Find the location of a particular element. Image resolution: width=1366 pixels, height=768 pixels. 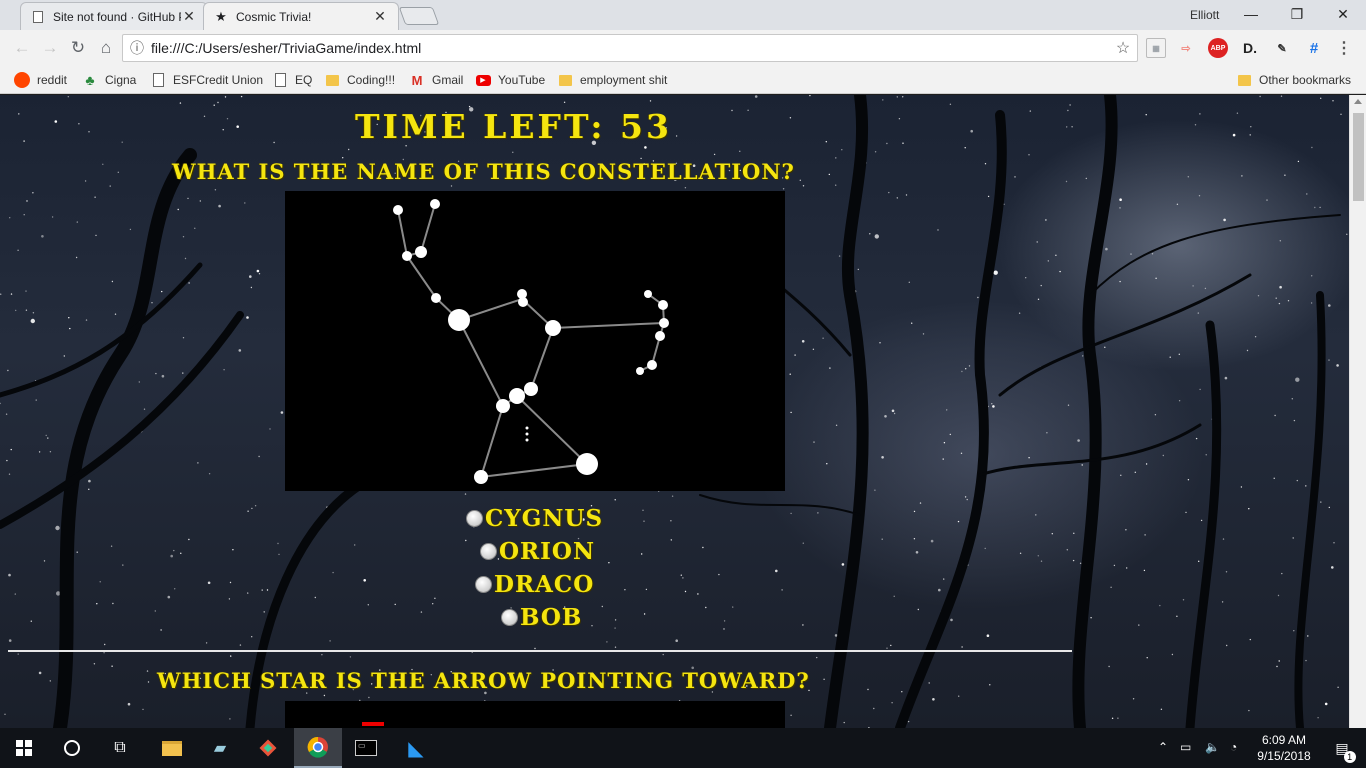

scroll-up-icon is located at coordinates (1358, 101).